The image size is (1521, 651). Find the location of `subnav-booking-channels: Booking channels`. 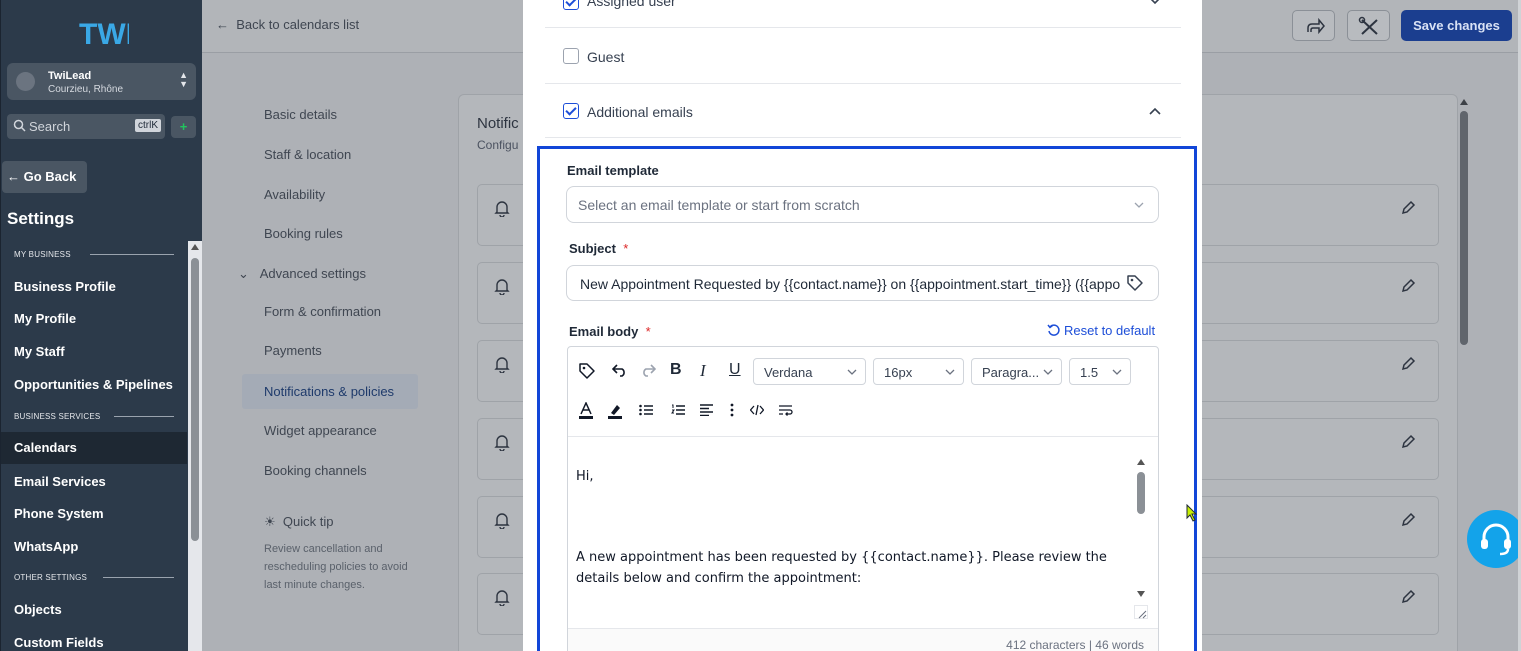

subnav-booking-channels: Booking channels is located at coordinates (315, 470).